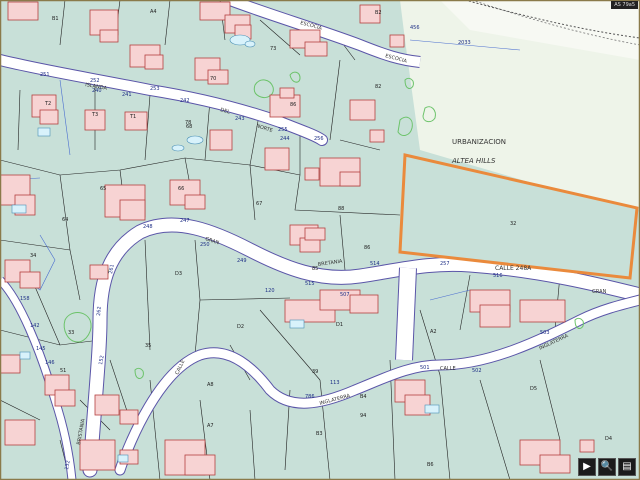  What do you see at coordinates (406, 314) in the screenshot?
I see `road-connector` at bounding box center [406, 314].